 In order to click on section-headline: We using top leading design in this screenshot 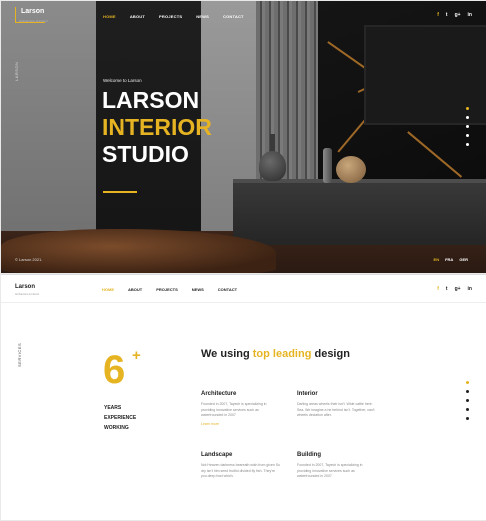, I will do `click(275, 354)`.